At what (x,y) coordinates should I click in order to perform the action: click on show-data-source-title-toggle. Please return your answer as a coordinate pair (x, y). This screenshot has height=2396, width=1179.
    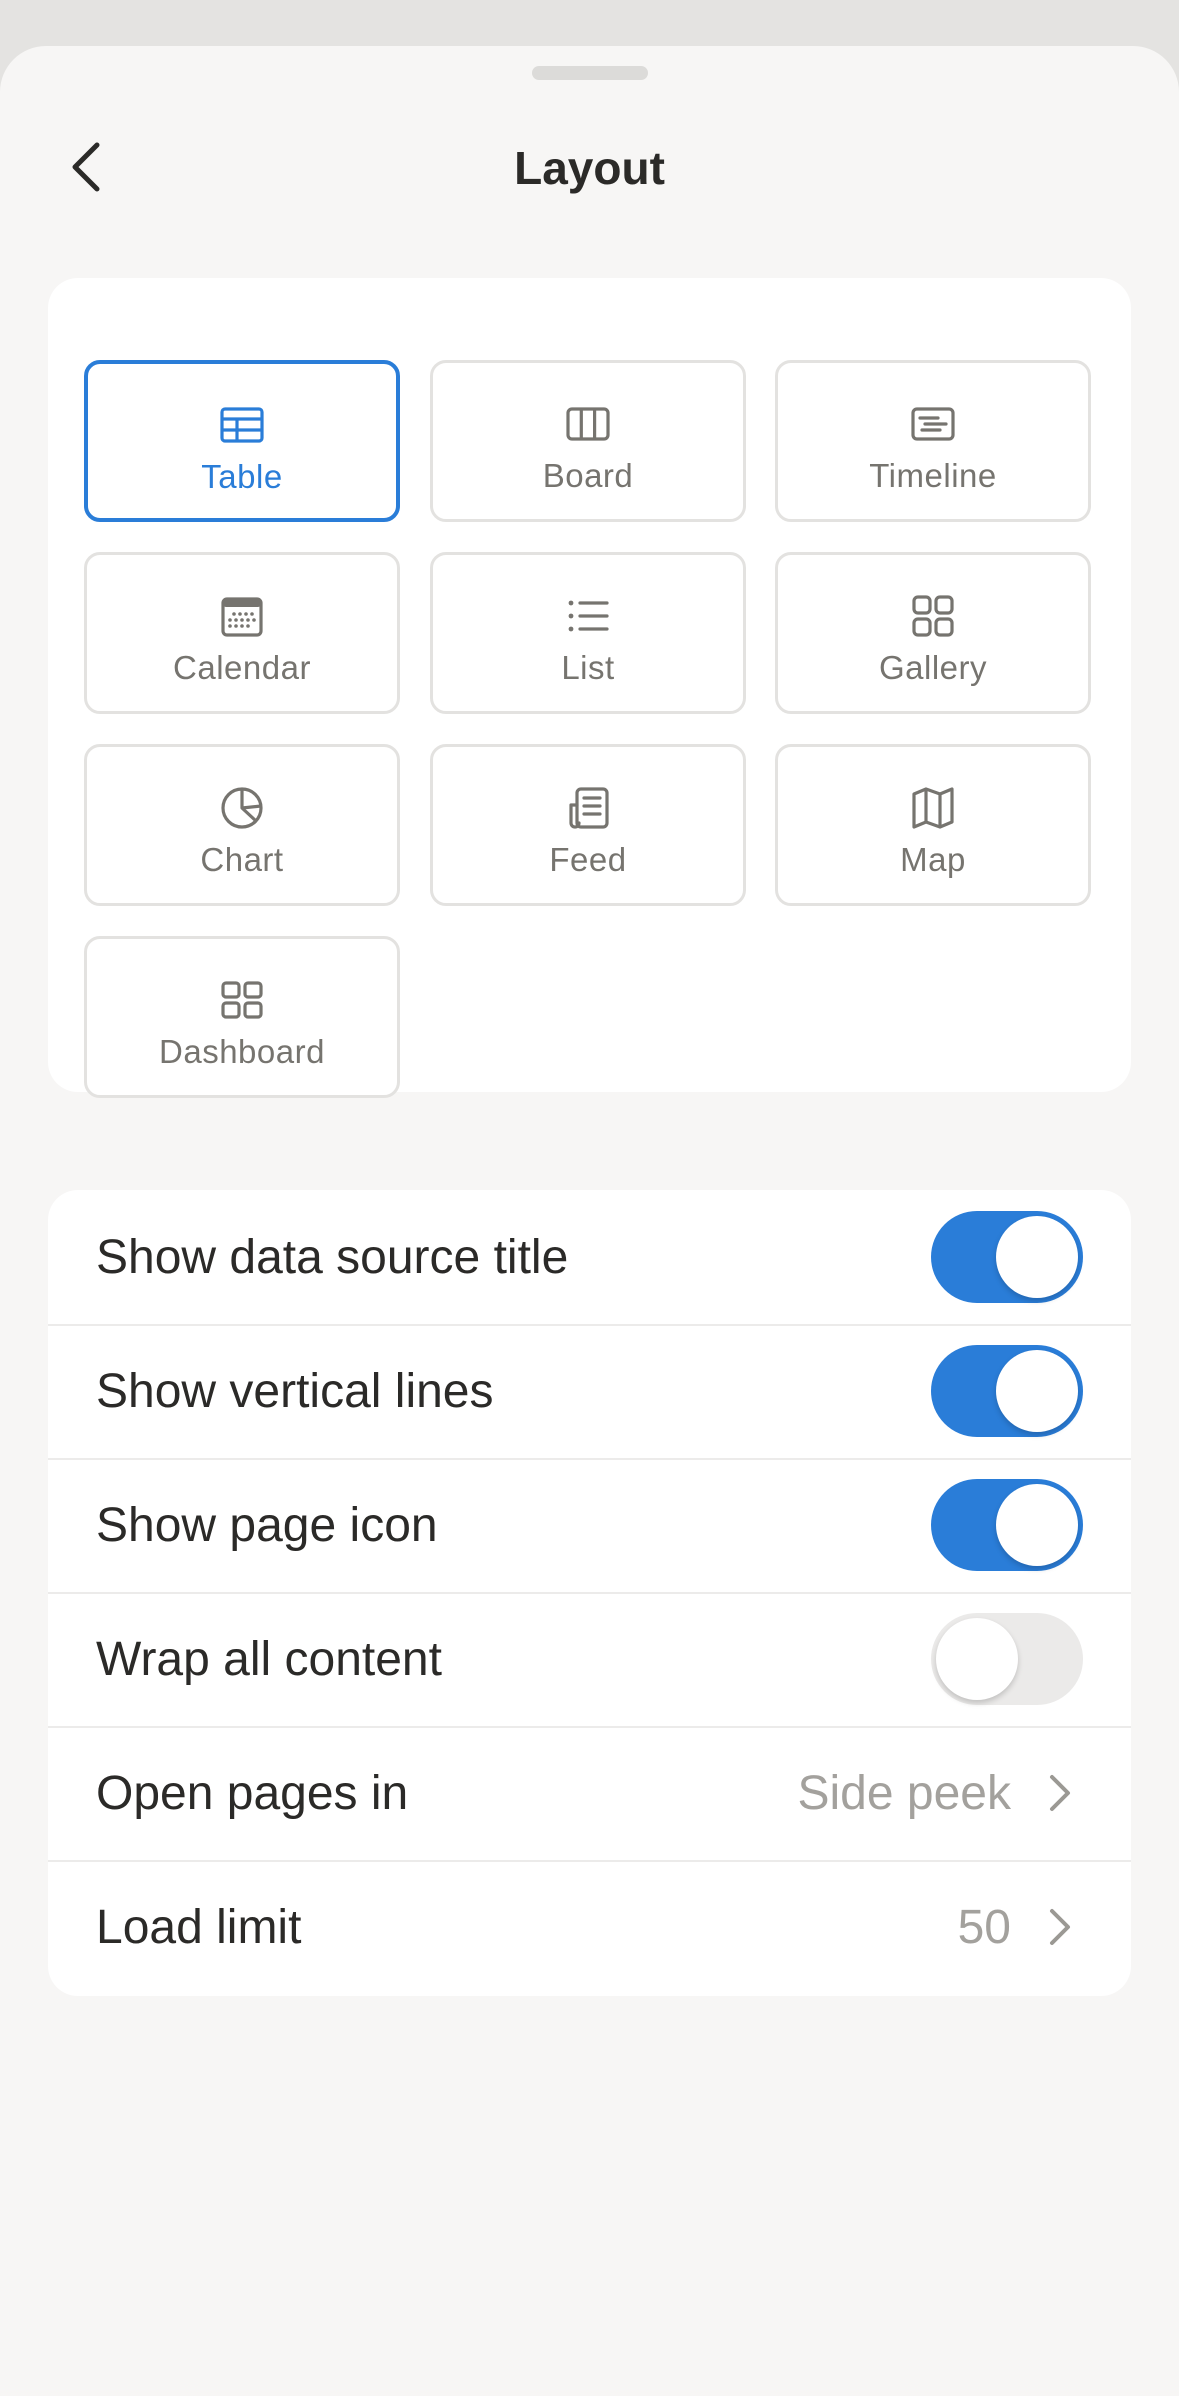
    Looking at the image, I should click on (1007, 1257).